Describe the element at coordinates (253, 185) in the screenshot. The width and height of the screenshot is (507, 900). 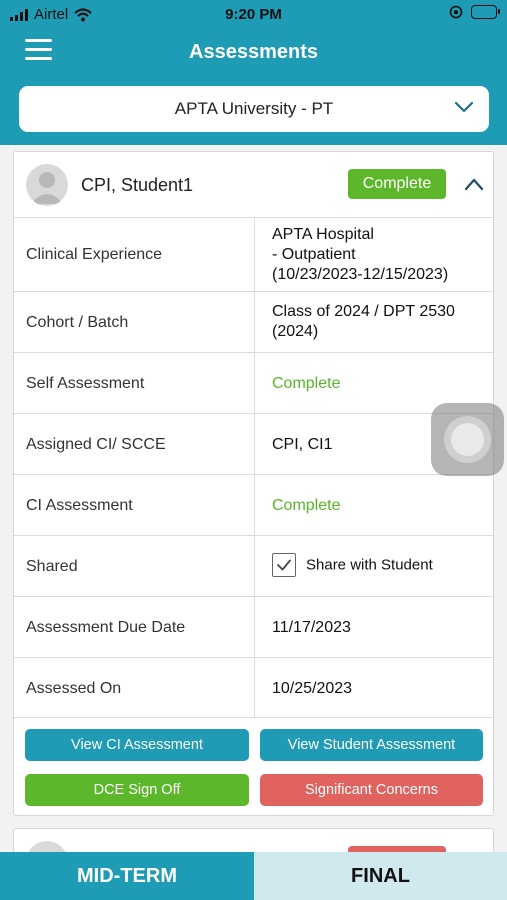
I see `card-header: CPI, Student1 Complete` at that location.